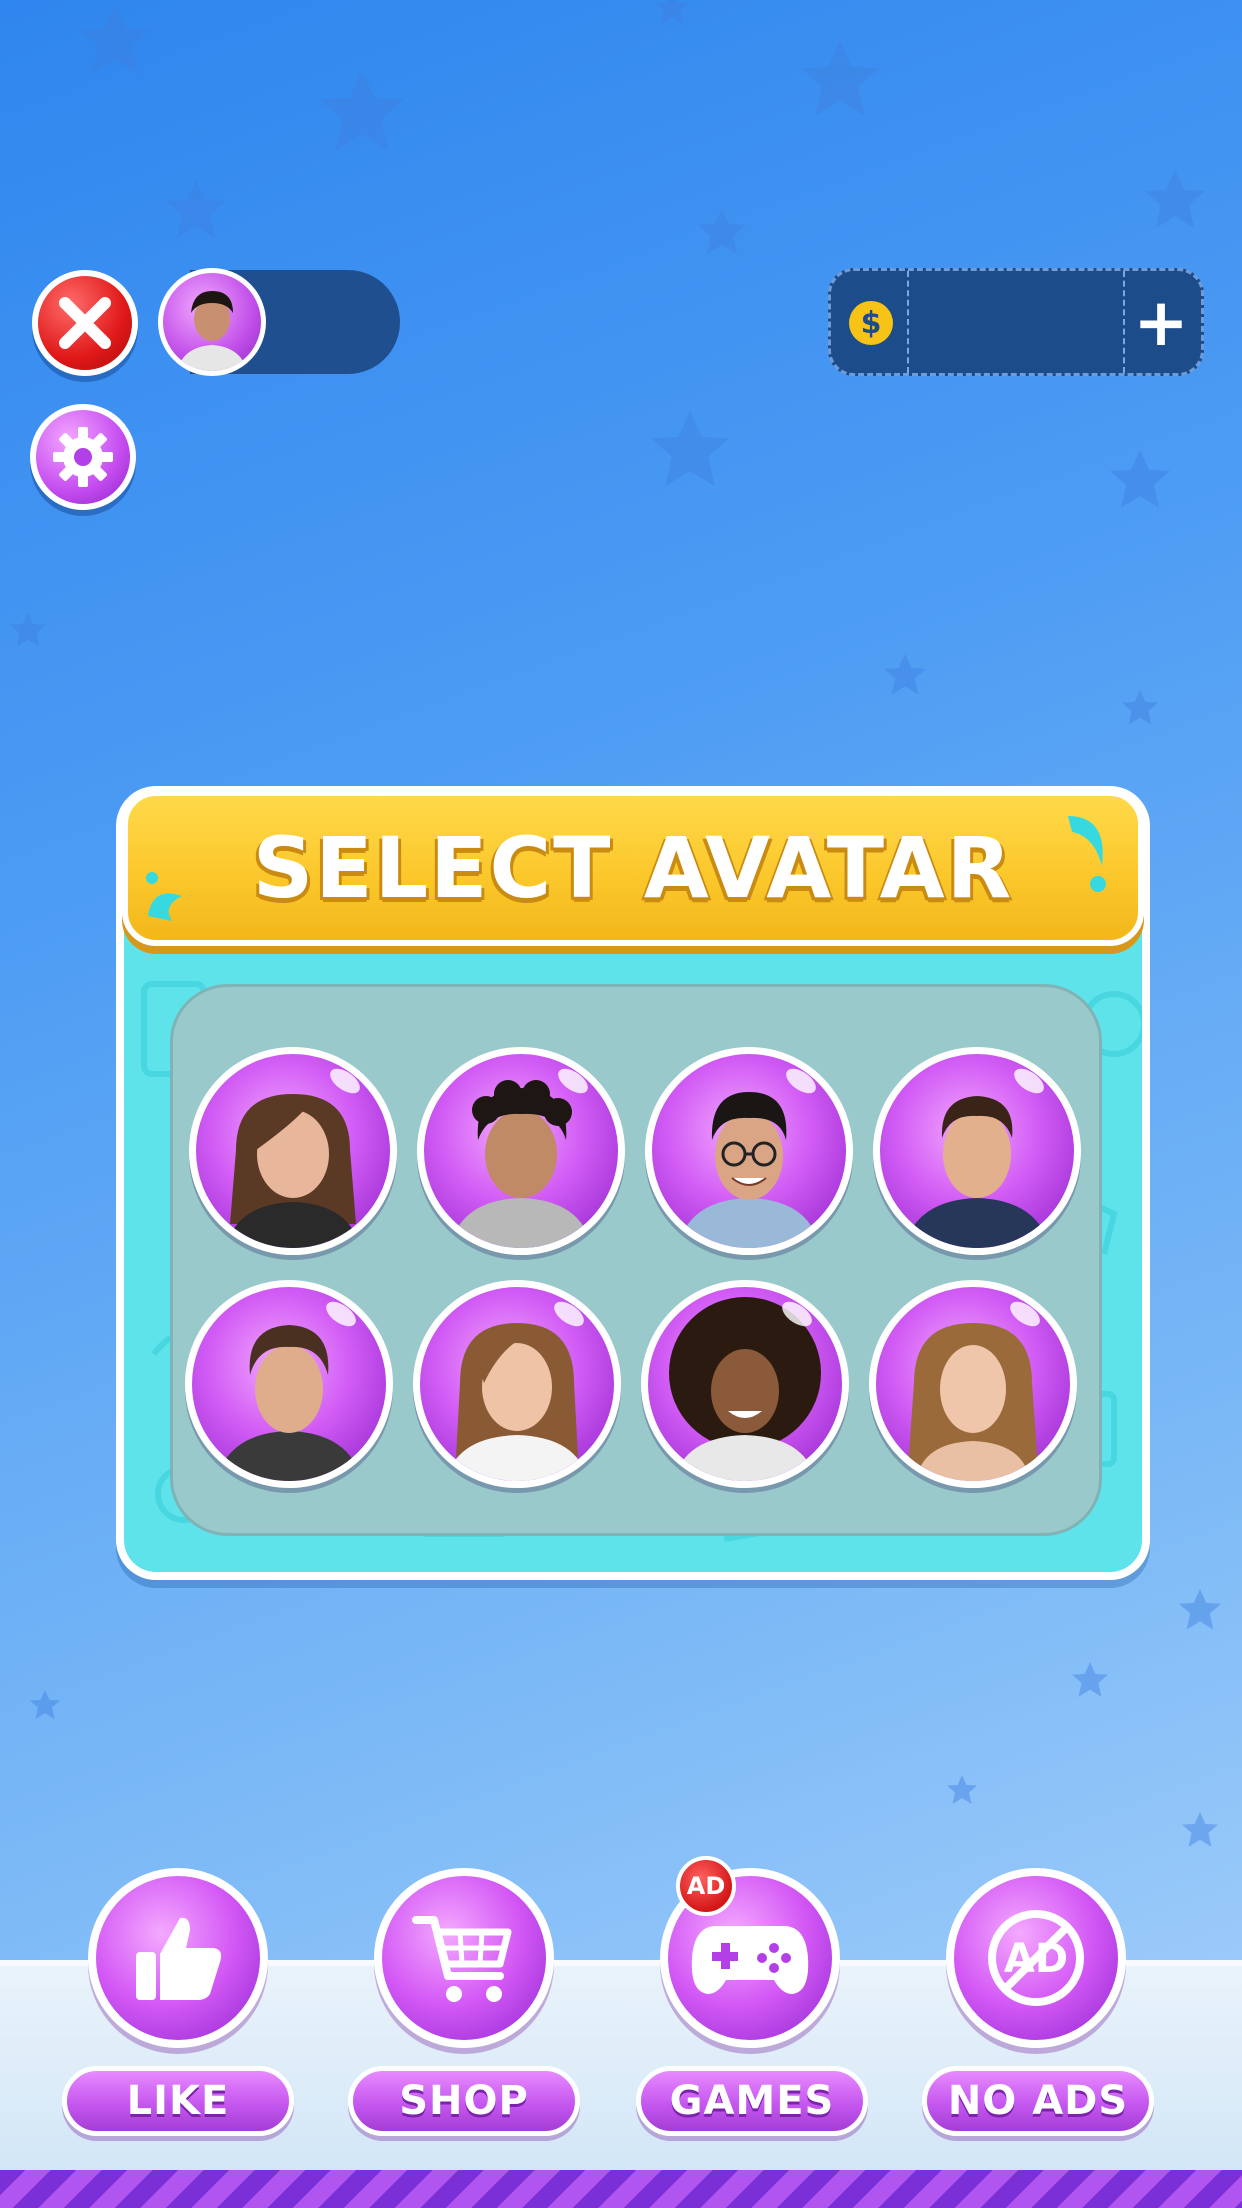 The width and height of the screenshot is (1242, 2208). I want to click on close-button, so click(85, 323).